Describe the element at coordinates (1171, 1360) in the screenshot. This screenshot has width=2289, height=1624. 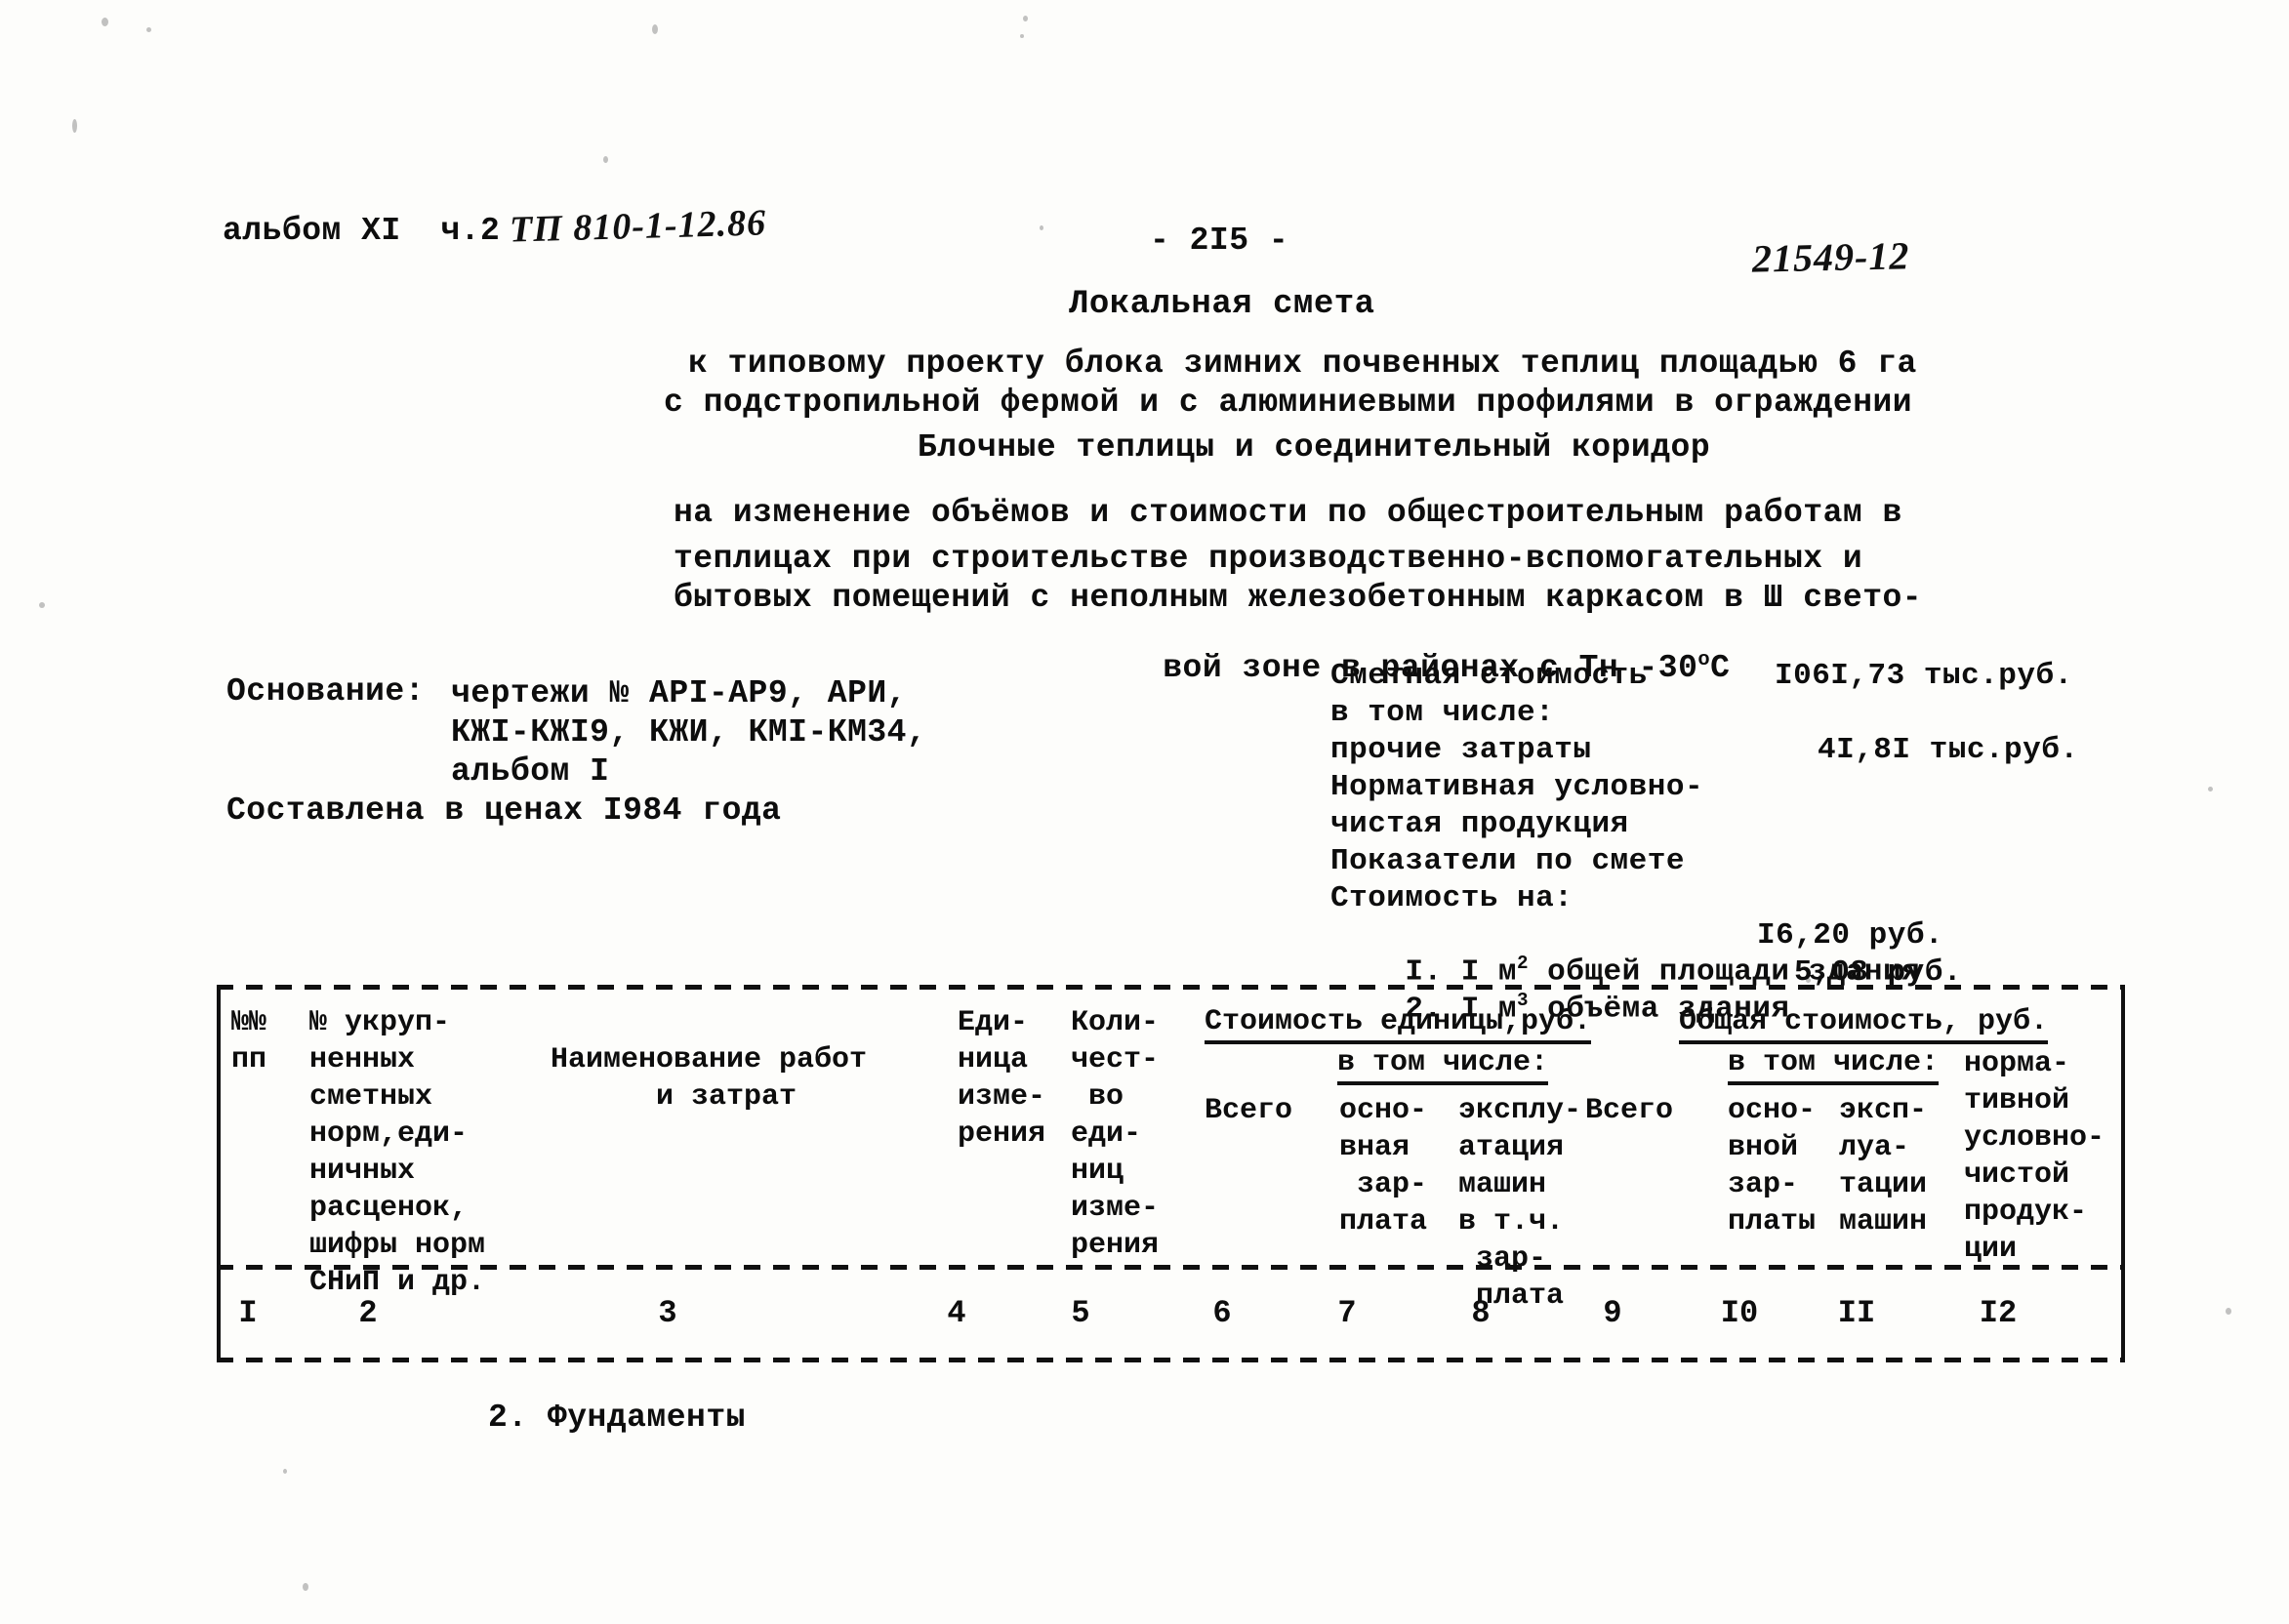
I see `table-numbers-rule` at that location.